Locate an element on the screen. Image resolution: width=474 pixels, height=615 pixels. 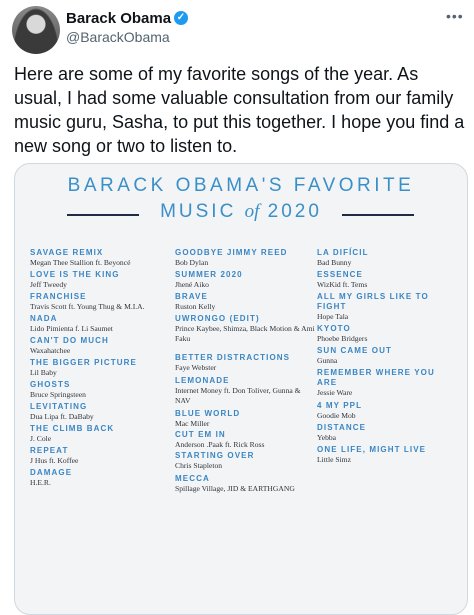
song-item: MECCA Spillage Village, JID & EARTHGANG is located at coordinates (245, 484).